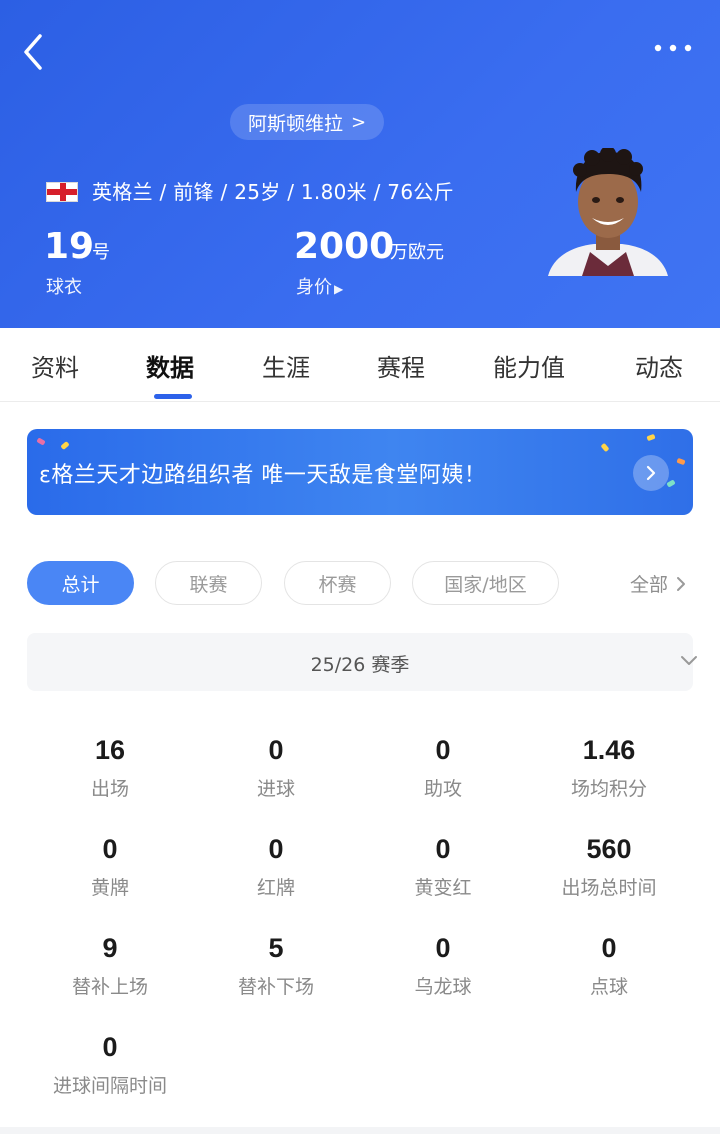 The width and height of the screenshot is (720, 1134). Describe the element at coordinates (170, 365) in the screenshot. I see `tab-data: 数据` at that location.